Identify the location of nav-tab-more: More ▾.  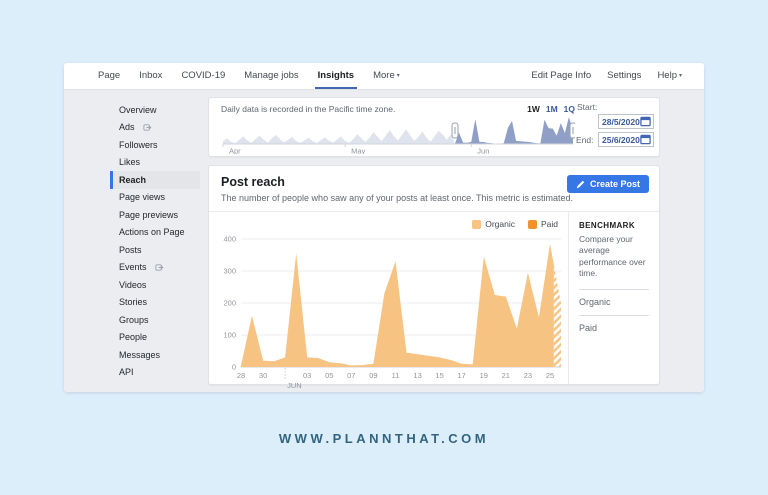
(386, 76).